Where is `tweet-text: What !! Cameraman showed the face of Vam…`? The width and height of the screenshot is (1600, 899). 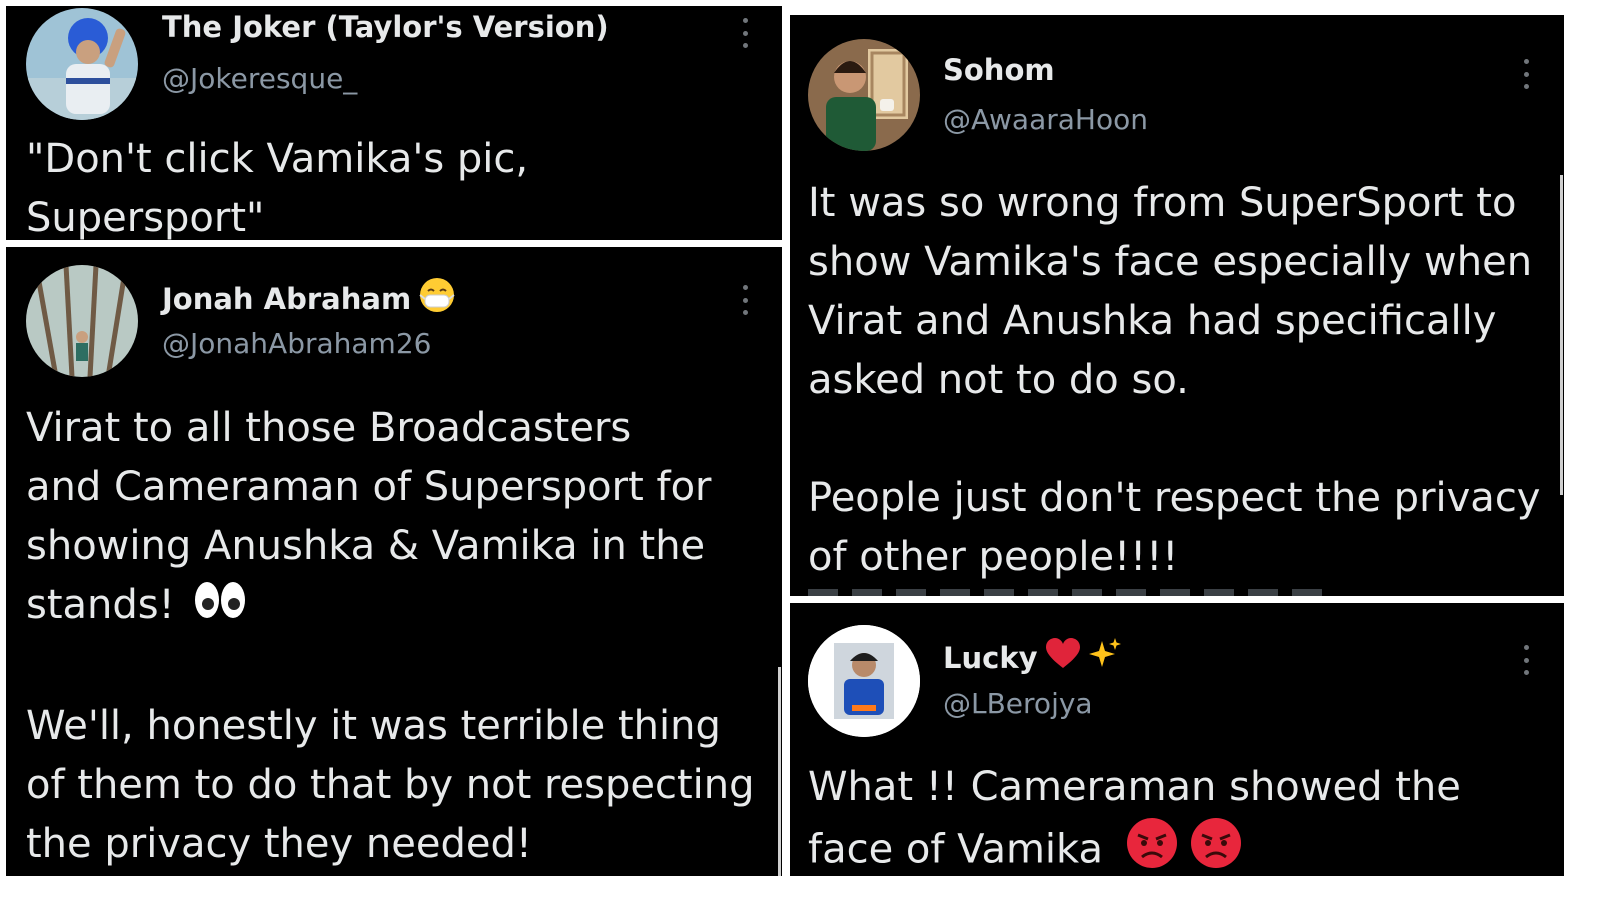
tweet-text: What !! Cameraman showed the face of Vam… is located at coordinates (1134, 817).